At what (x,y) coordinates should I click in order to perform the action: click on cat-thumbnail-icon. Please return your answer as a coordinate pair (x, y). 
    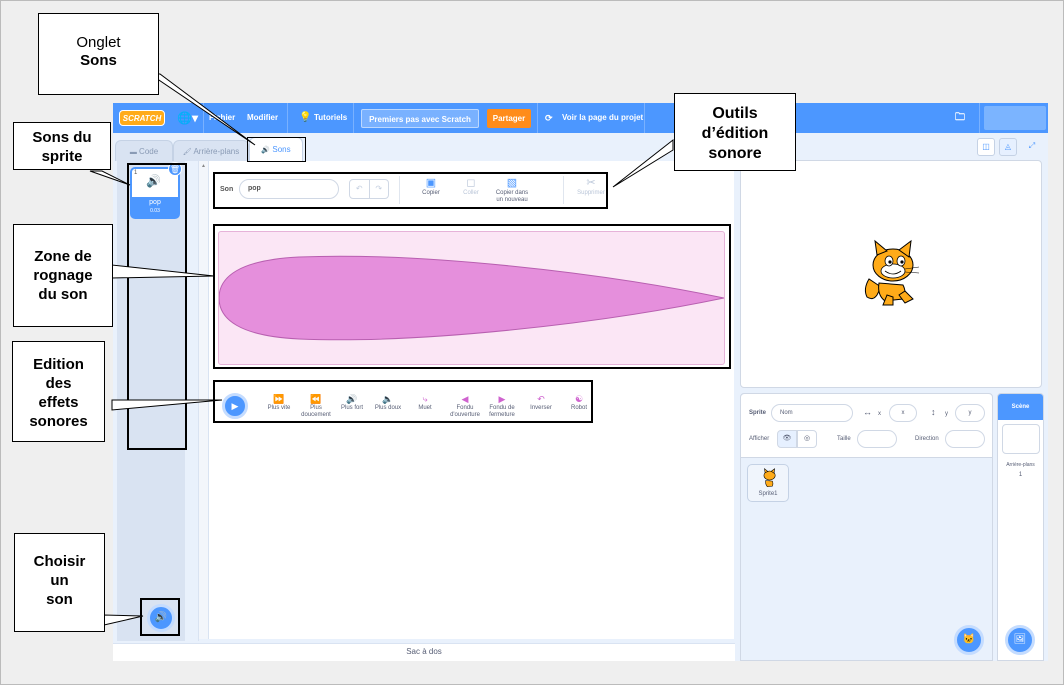
    Looking at the image, I should click on (769, 478).